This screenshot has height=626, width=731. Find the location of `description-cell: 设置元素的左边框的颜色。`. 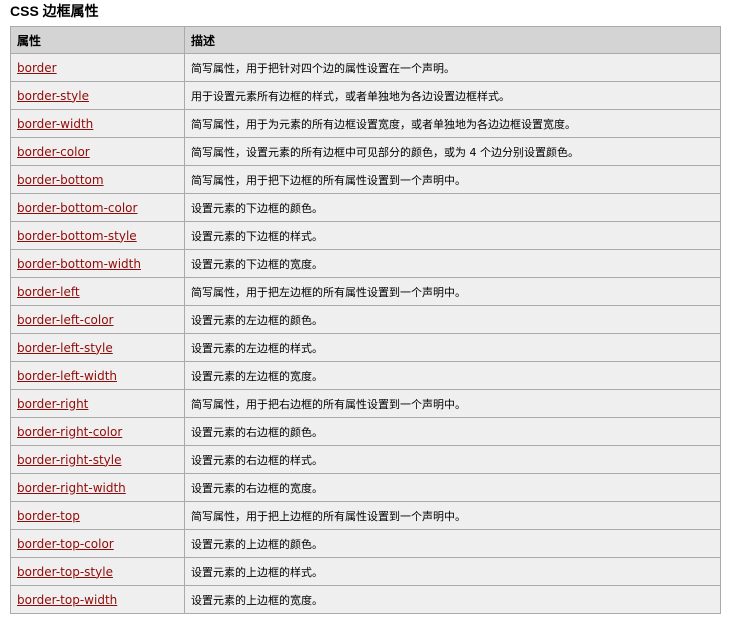

description-cell: 设置元素的左边框的颜色。 is located at coordinates (452, 319).